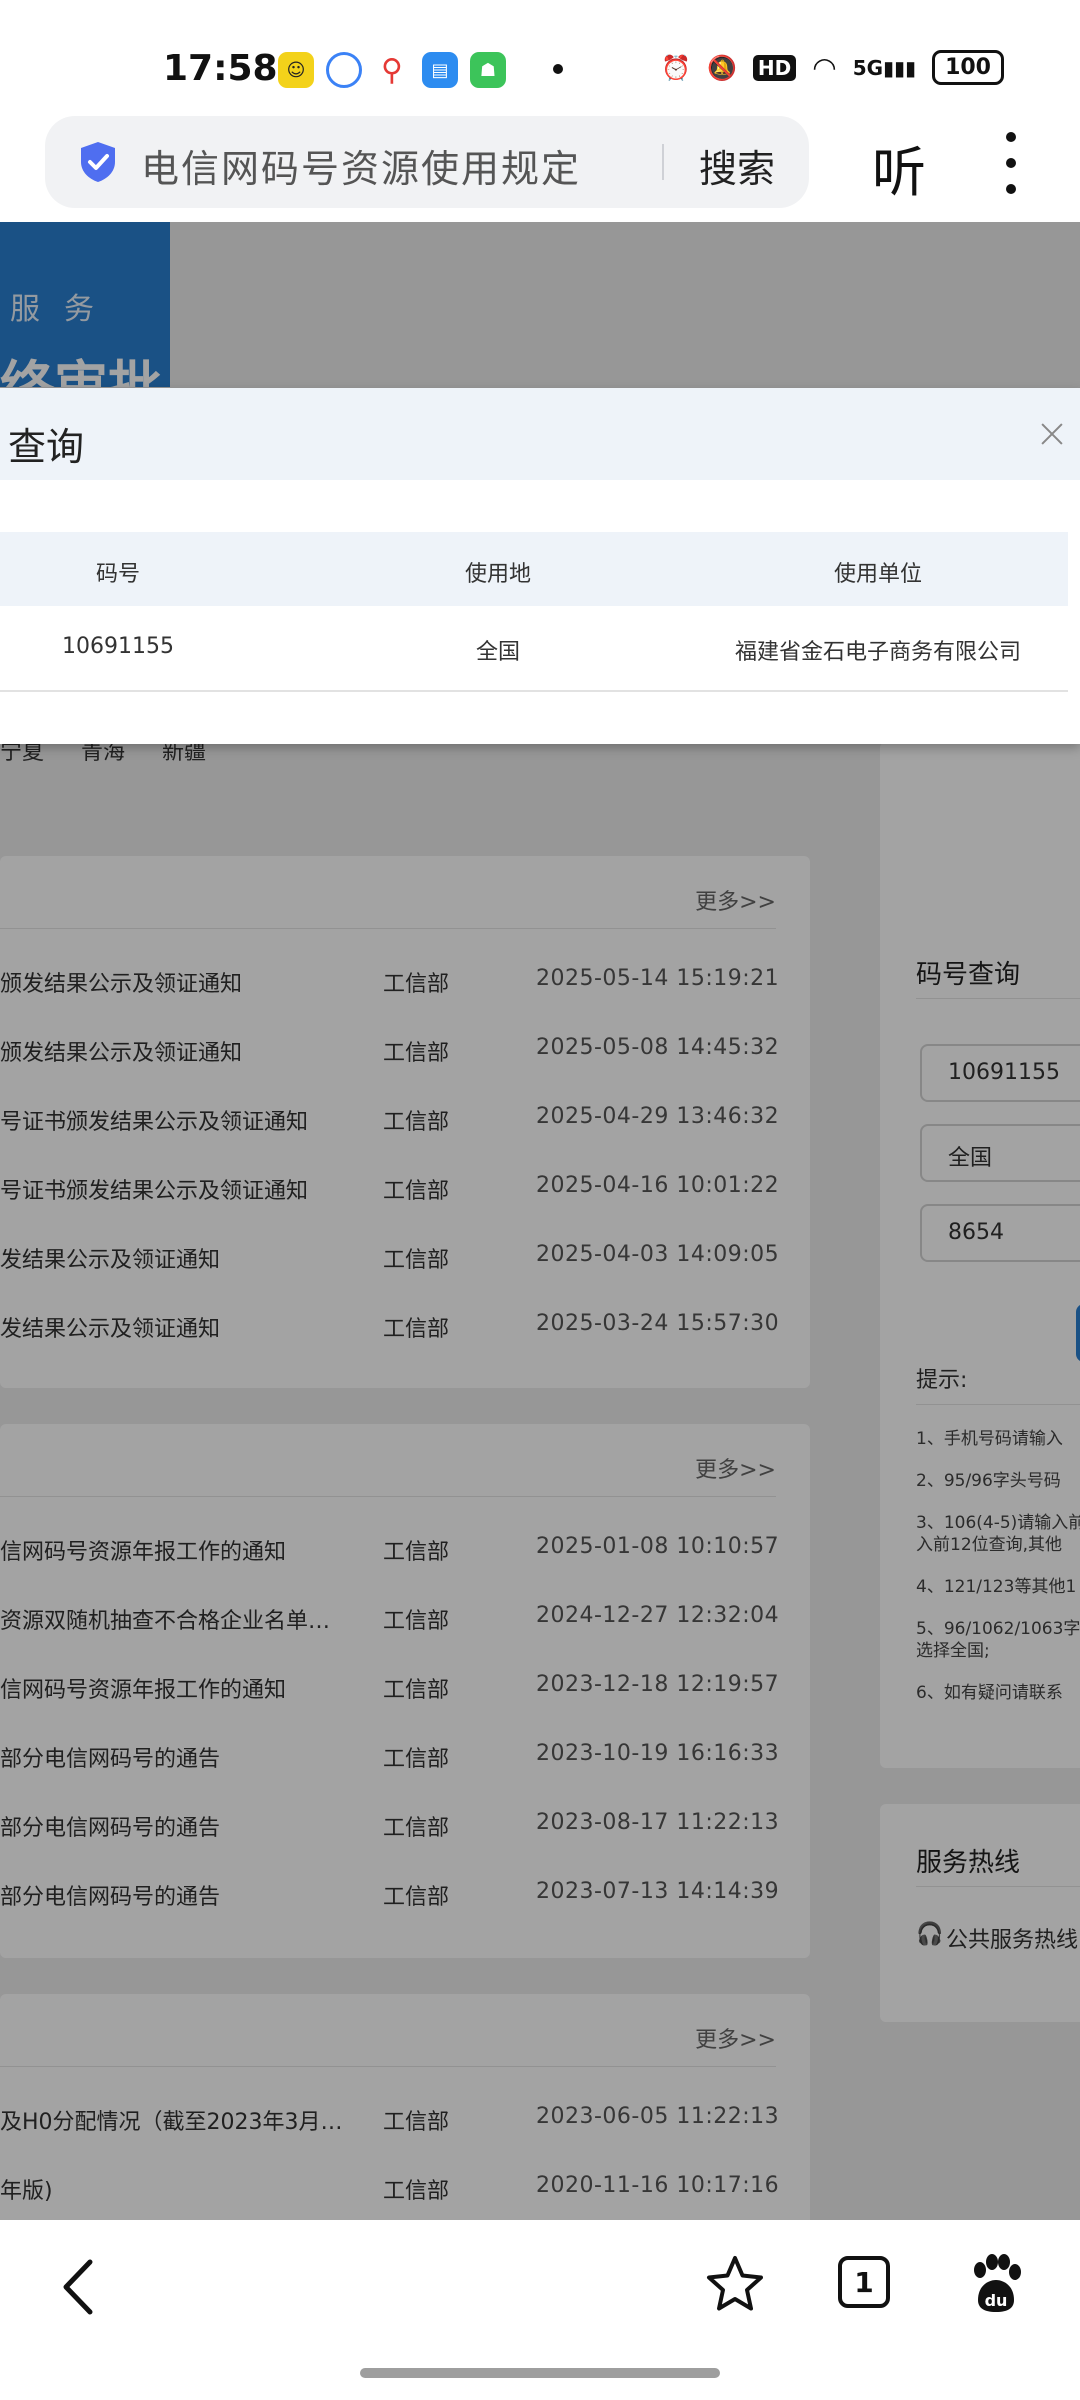 This screenshot has height=2400, width=1080. I want to click on modal-title: 查询, so click(46, 447).